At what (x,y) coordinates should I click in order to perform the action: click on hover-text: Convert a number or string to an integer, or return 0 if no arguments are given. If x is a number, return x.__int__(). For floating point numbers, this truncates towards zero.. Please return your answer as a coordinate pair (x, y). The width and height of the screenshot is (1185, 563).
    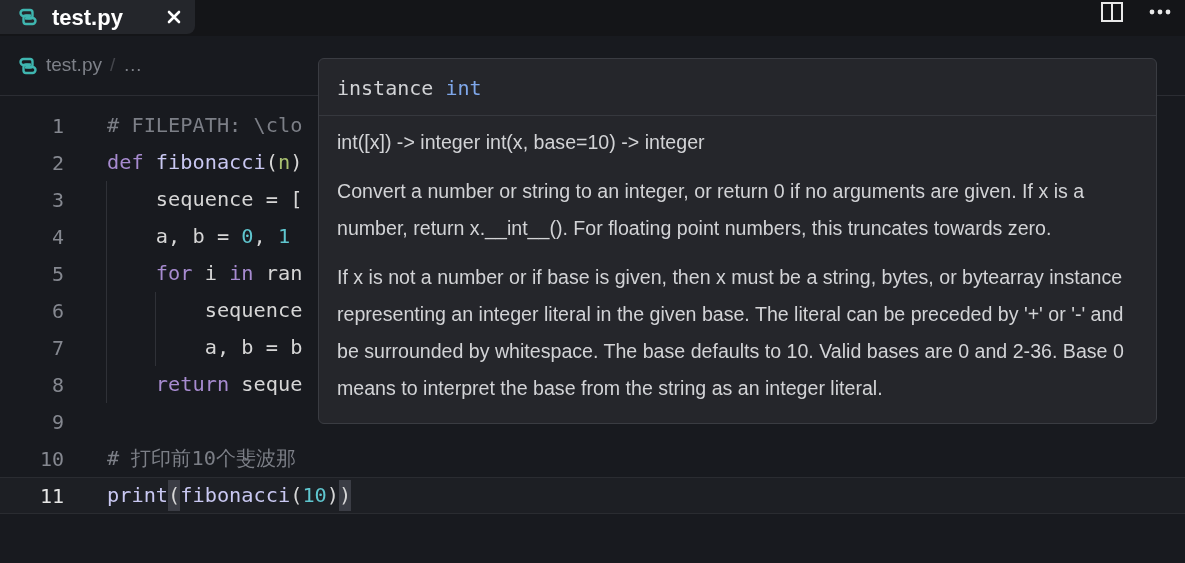
    Looking at the image, I should click on (711, 210).